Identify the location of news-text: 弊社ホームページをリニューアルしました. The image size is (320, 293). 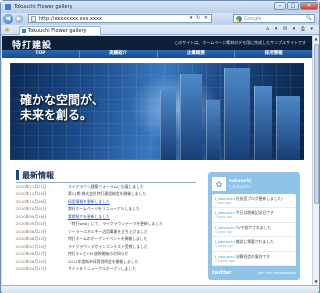
(104, 209).